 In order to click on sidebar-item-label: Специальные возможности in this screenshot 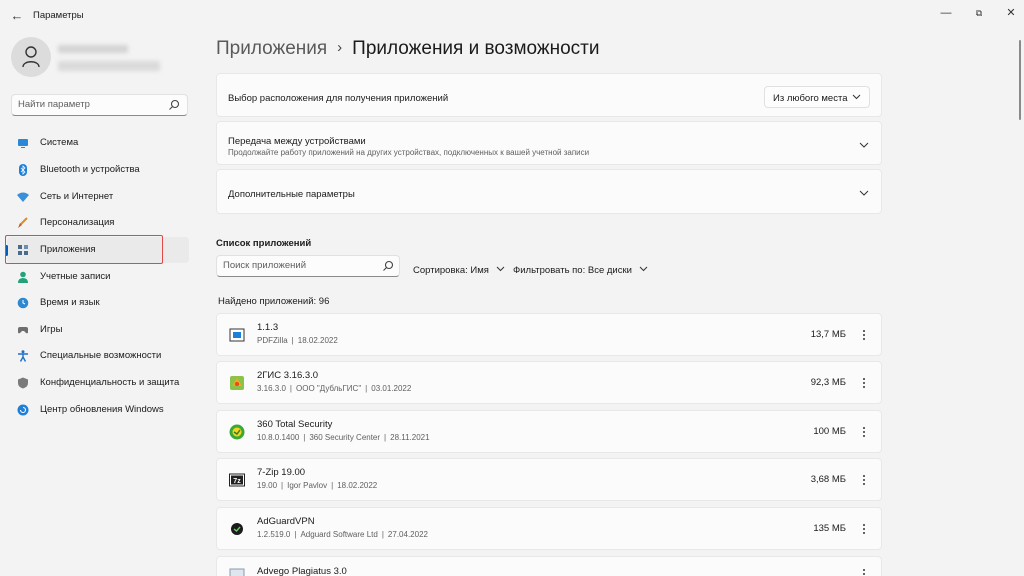, I will do `click(101, 355)`.